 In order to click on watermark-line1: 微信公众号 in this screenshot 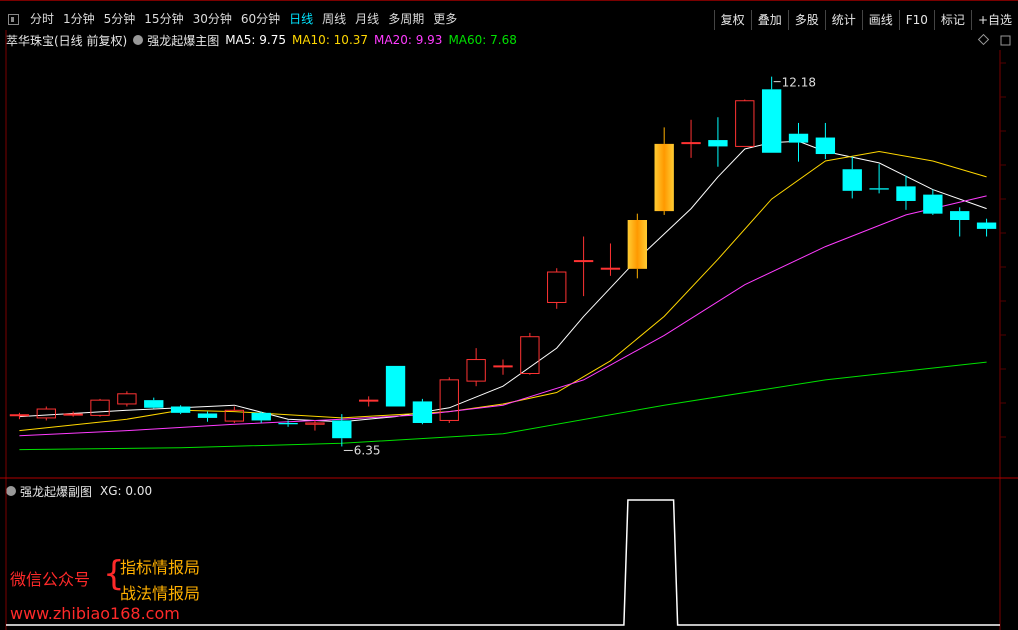, I will do `click(50, 579)`.